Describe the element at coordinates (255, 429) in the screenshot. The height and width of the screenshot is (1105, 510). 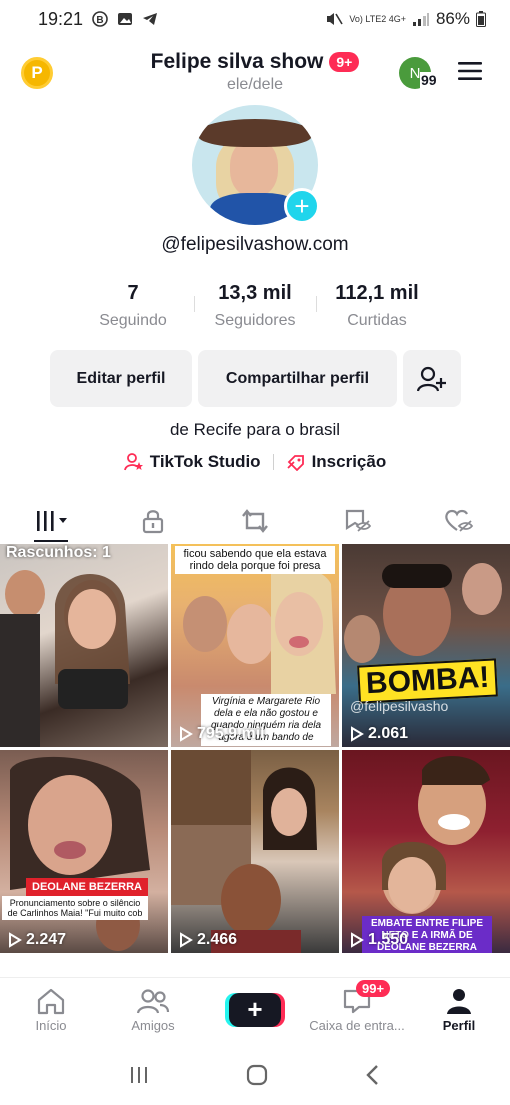
I see `bio: de Recife para o brasil` at that location.